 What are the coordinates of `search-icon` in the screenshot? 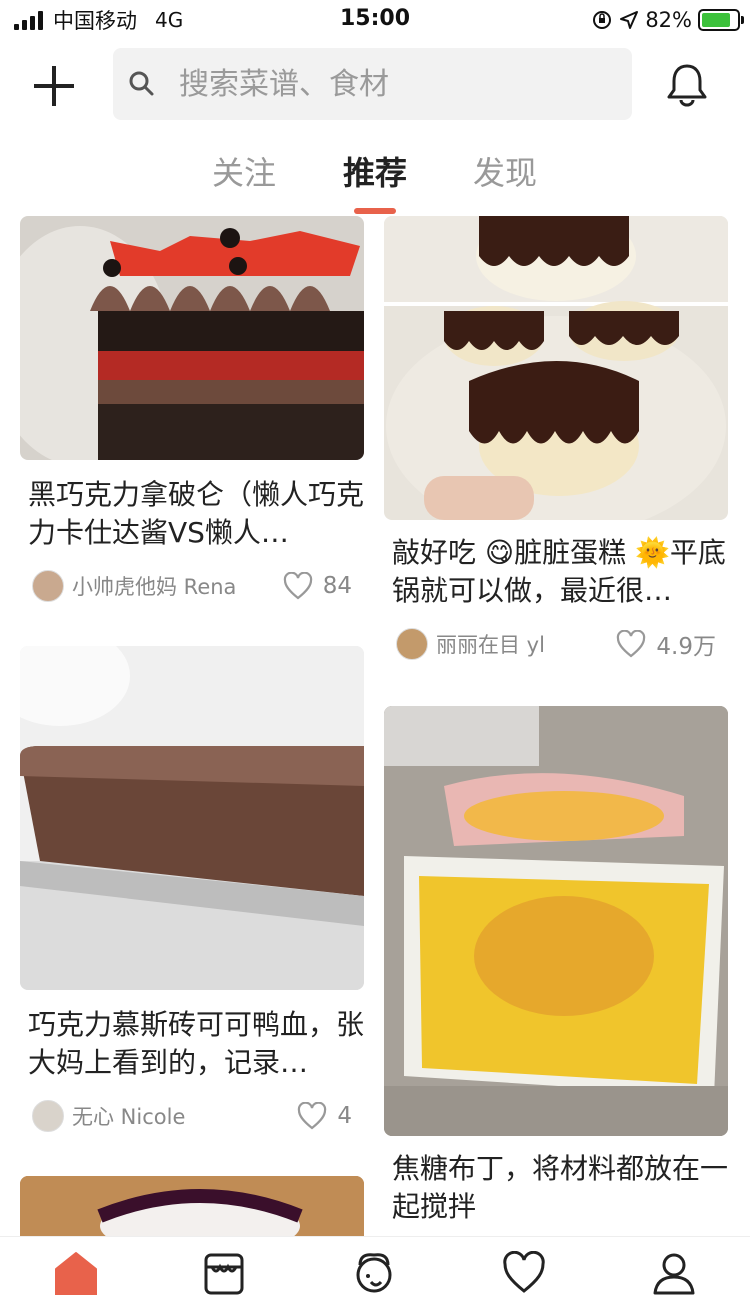 It's located at (141, 83).